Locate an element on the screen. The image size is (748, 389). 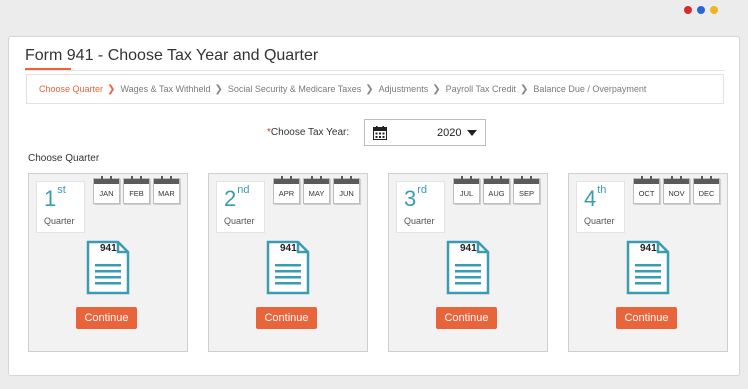
red-dot-icon is located at coordinates (688, 10).